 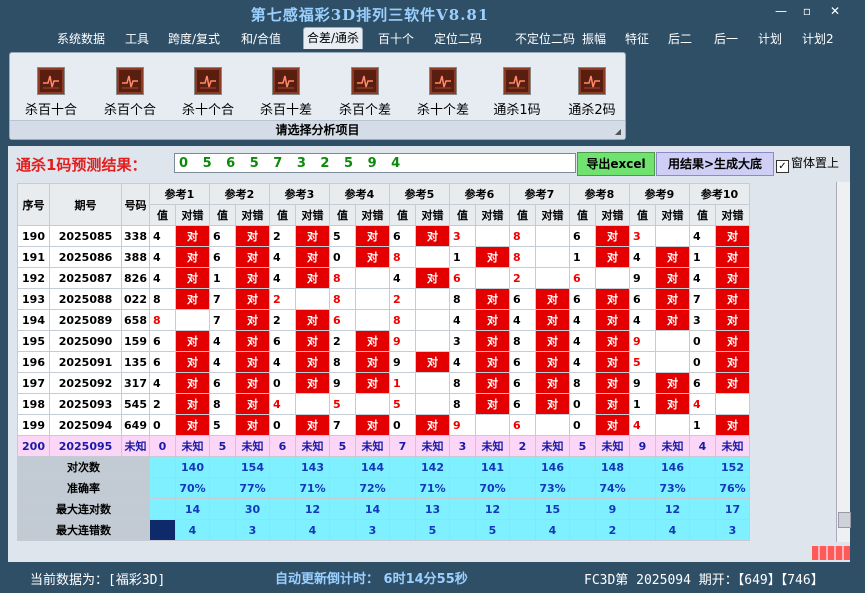 What do you see at coordinates (365, 81) in the screenshot?
I see `chart-line-icon` at bounding box center [365, 81].